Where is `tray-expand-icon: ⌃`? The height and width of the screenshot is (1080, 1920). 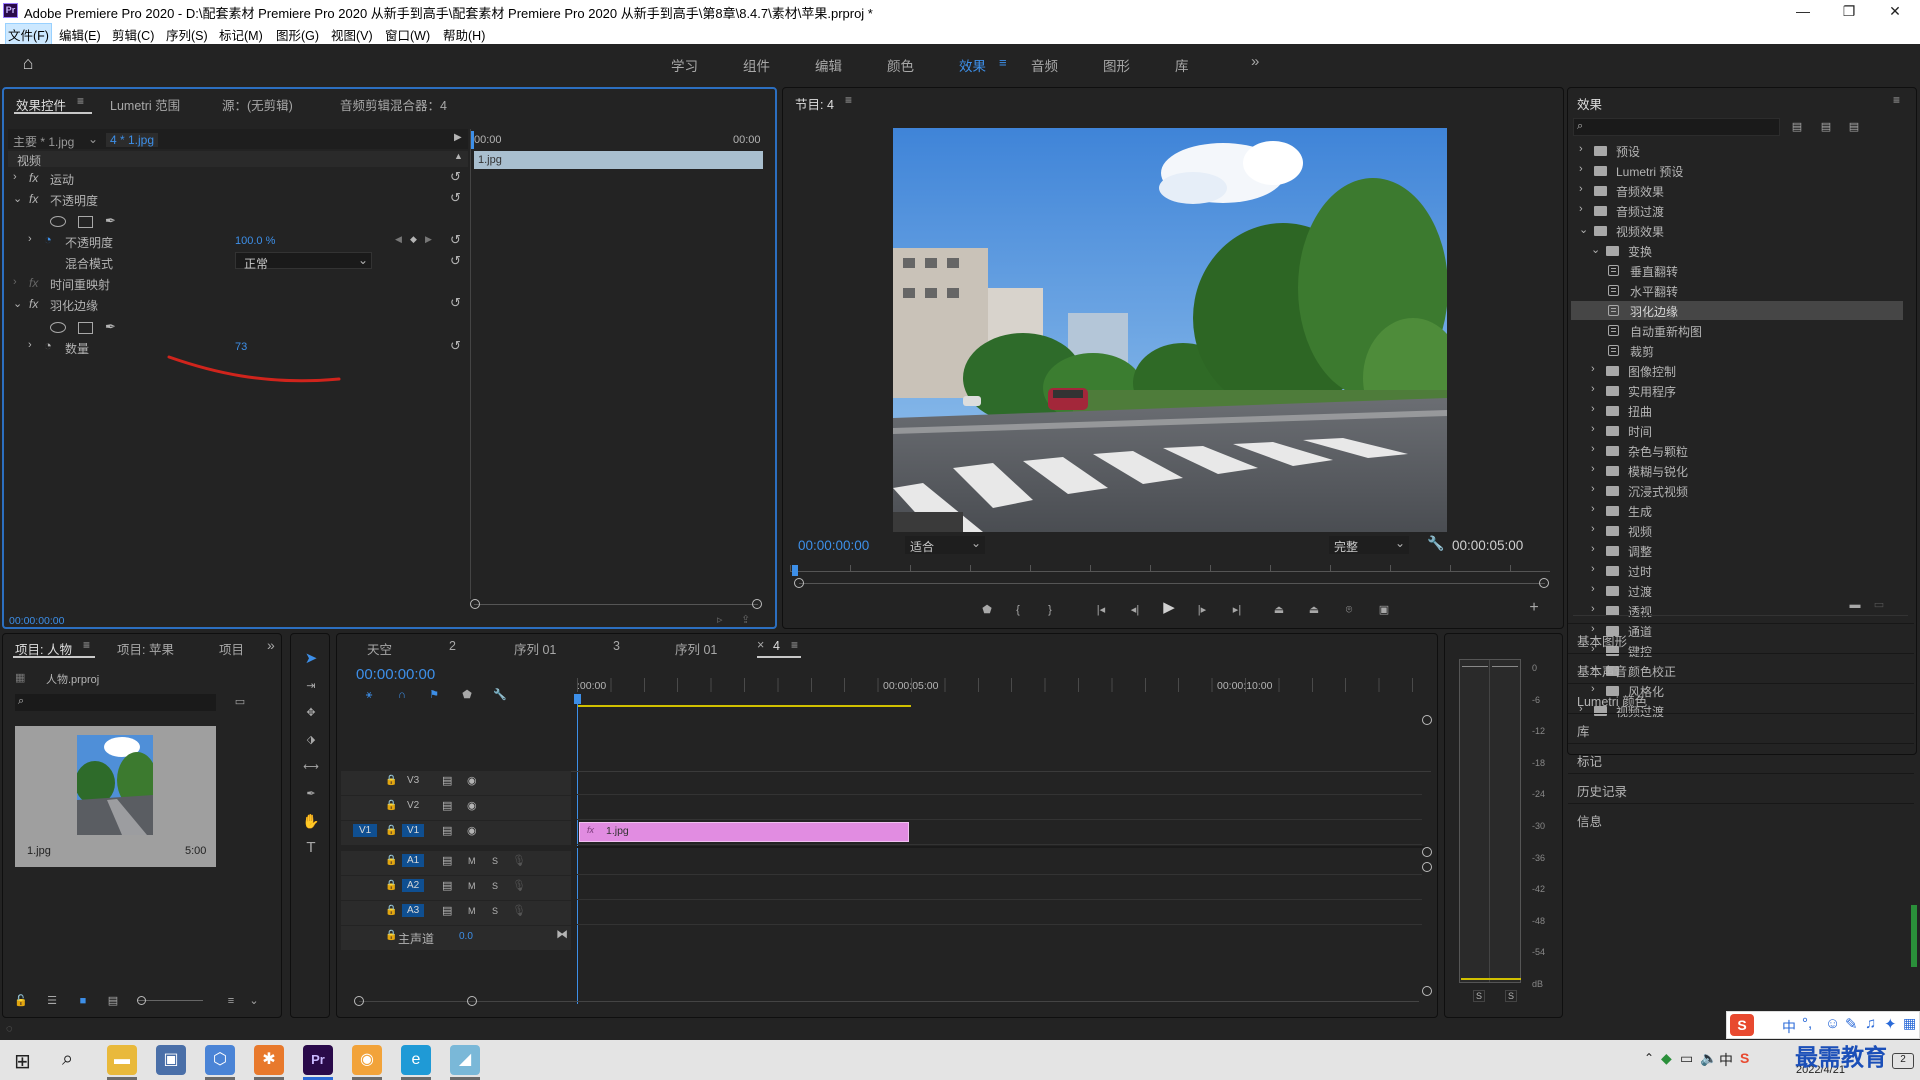 tray-expand-icon: ⌃ is located at coordinates (1649, 1058).